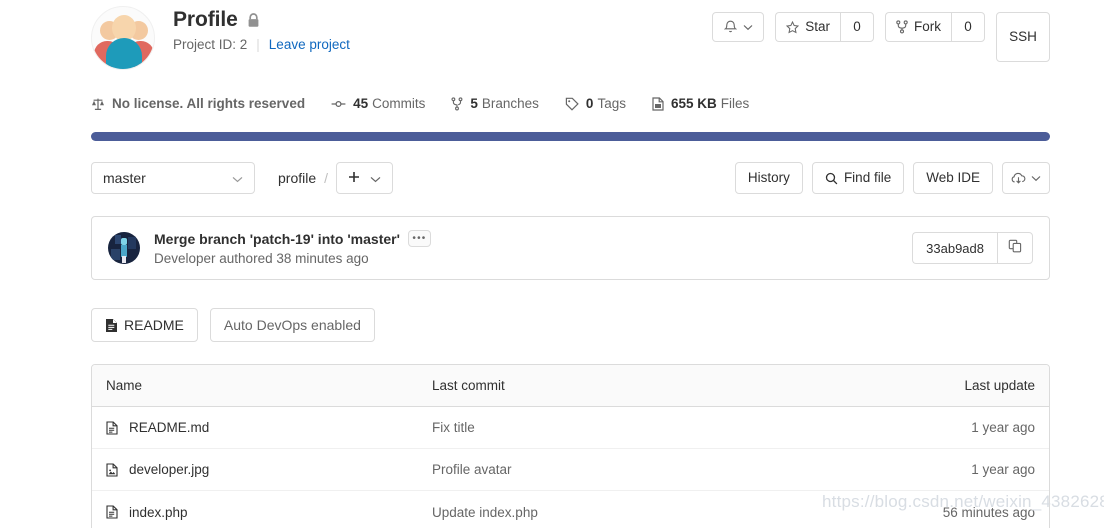 This screenshot has width=1104, height=528. I want to click on stat-license: No license. All rights reserved, so click(198, 103).